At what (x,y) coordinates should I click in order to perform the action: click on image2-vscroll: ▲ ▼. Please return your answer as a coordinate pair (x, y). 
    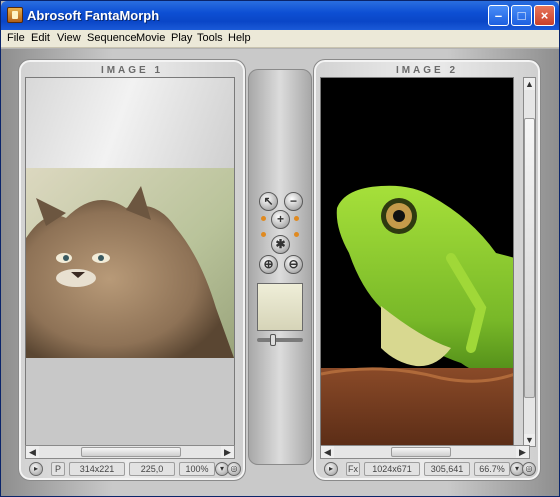
    Looking at the image, I should click on (529, 262).